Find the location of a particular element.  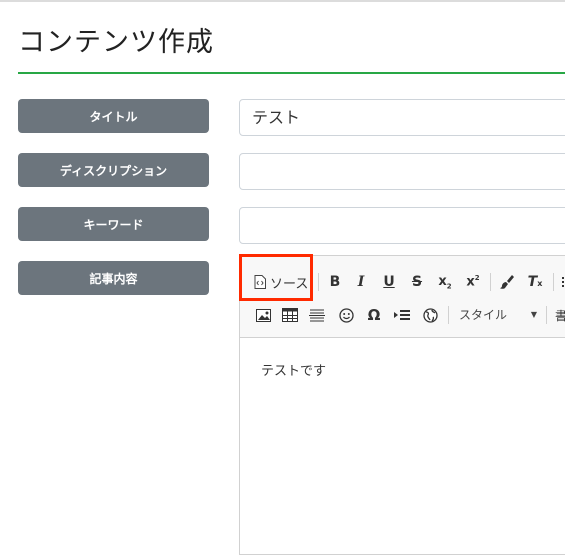

page-title: コンテンツ作成 is located at coordinates (116, 42).